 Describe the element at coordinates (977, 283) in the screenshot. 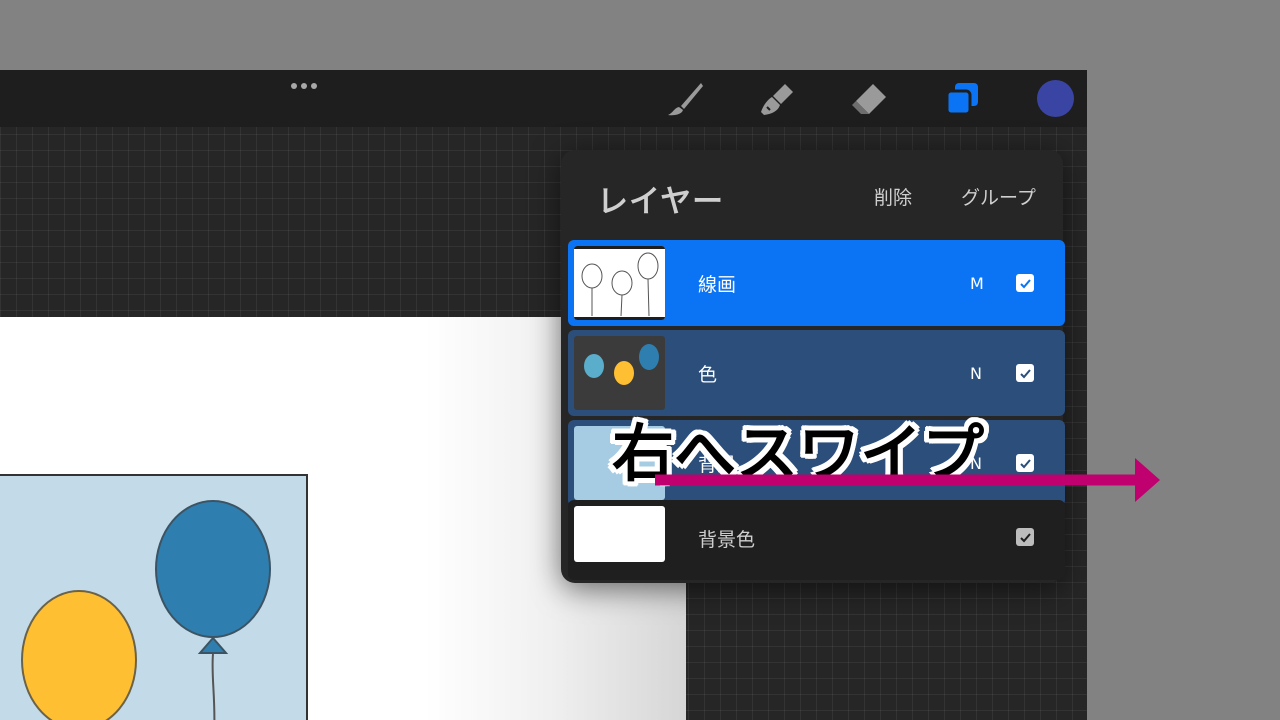

I see `blend-mode-button: M` at that location.